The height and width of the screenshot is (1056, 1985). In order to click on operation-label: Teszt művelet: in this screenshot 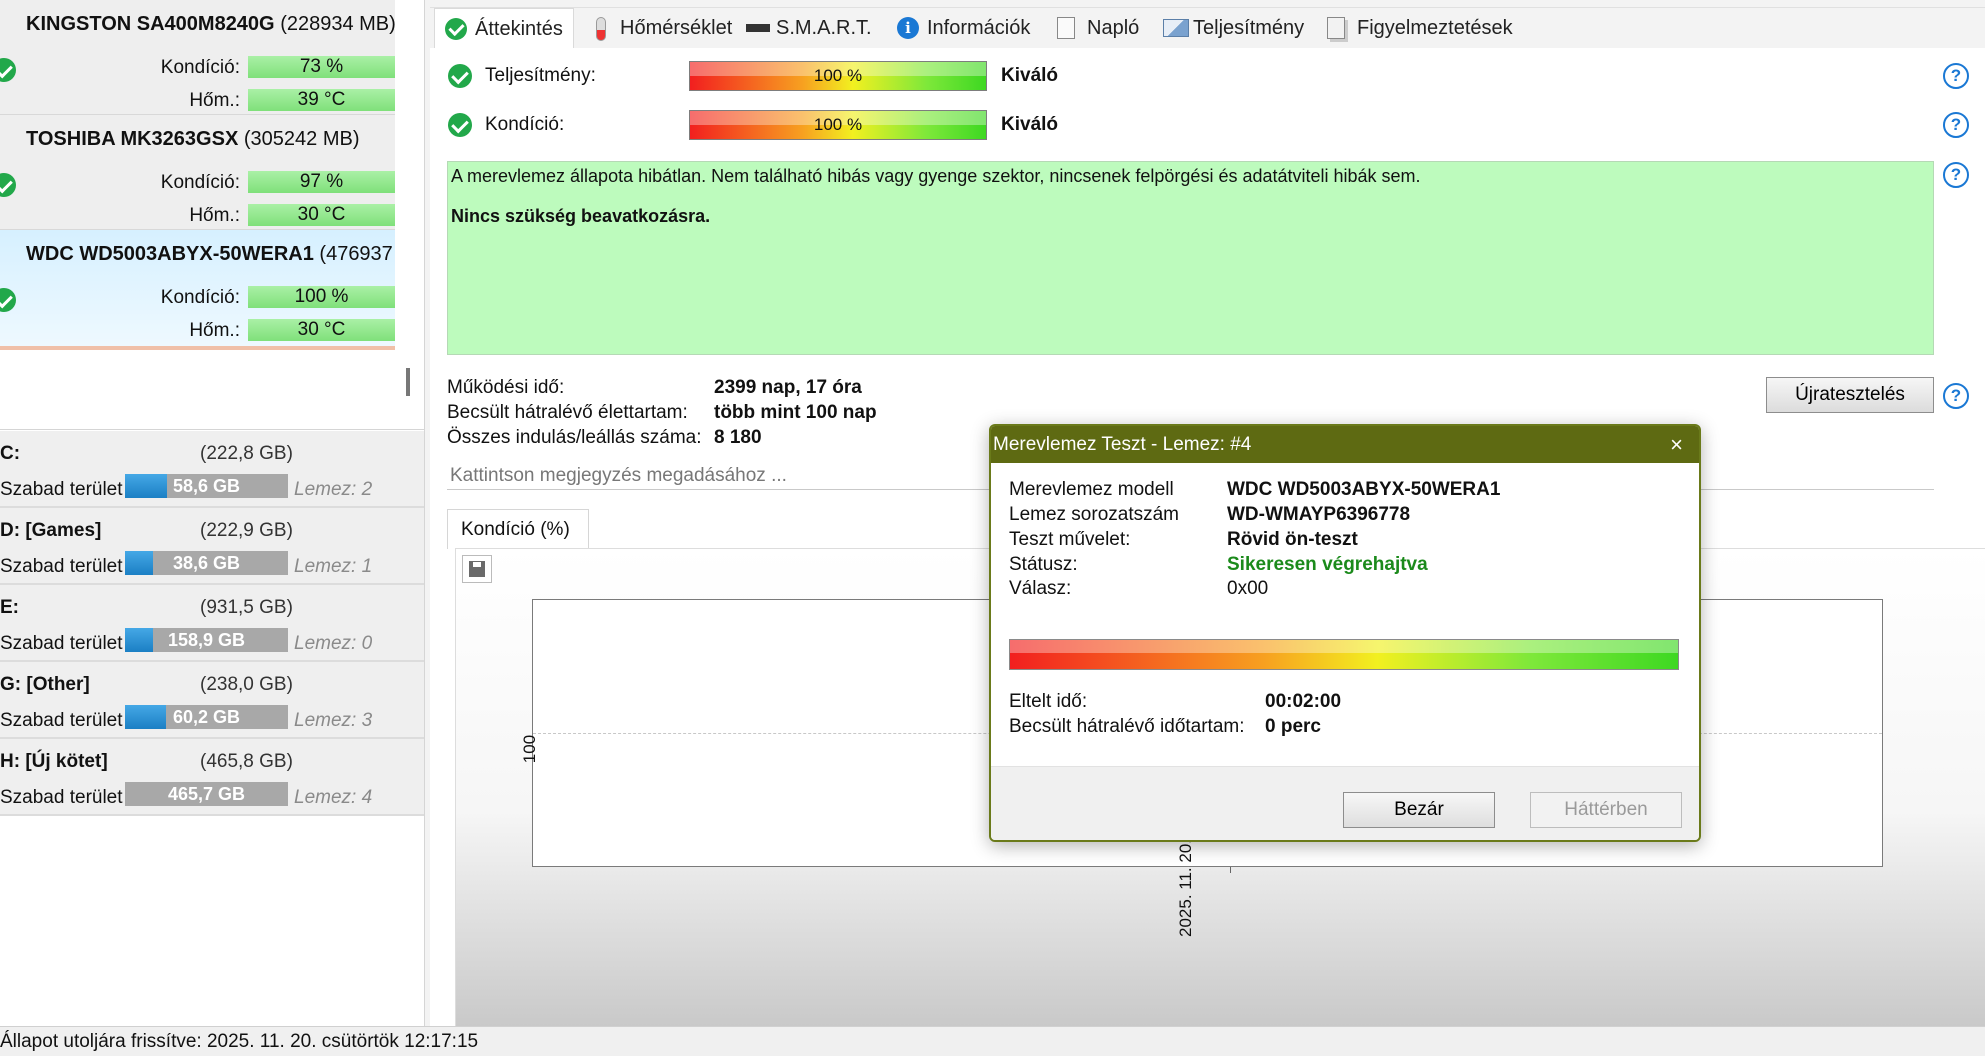, I will do `click(1070, 539)`.